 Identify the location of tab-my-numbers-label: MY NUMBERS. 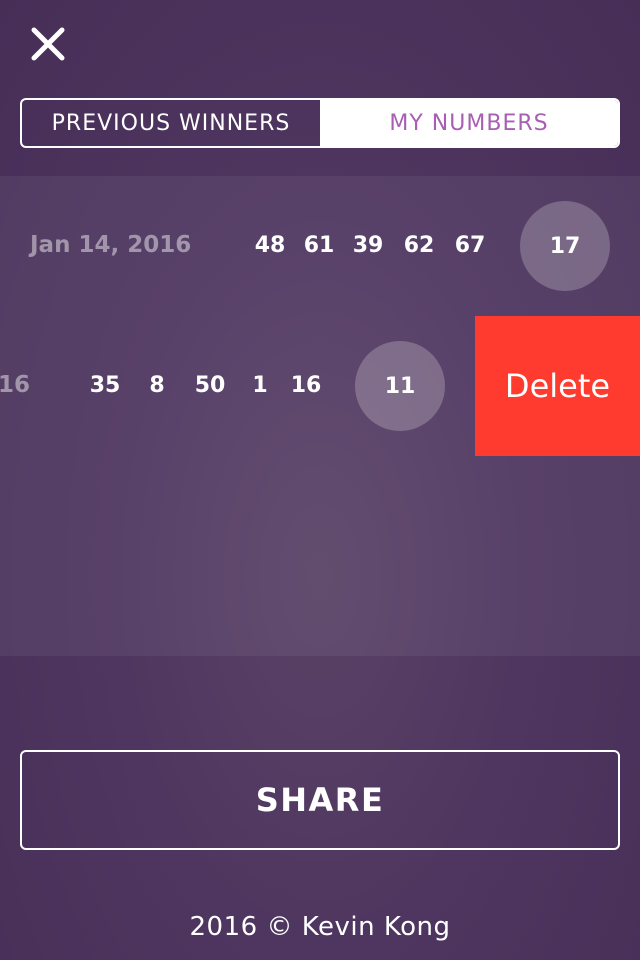
(469, 123).